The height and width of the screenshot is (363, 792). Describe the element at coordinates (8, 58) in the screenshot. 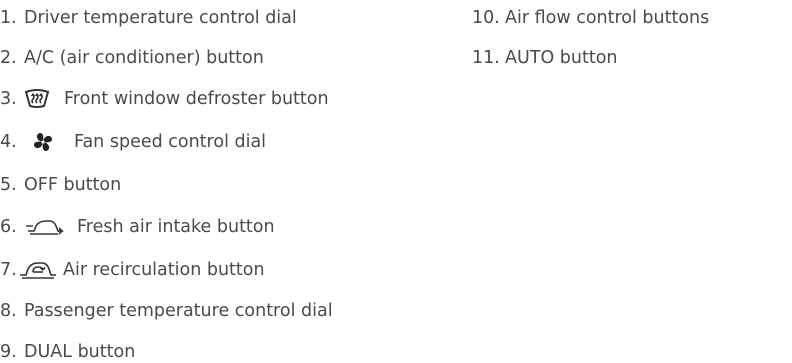

I see `item-number: 2.` at that location.